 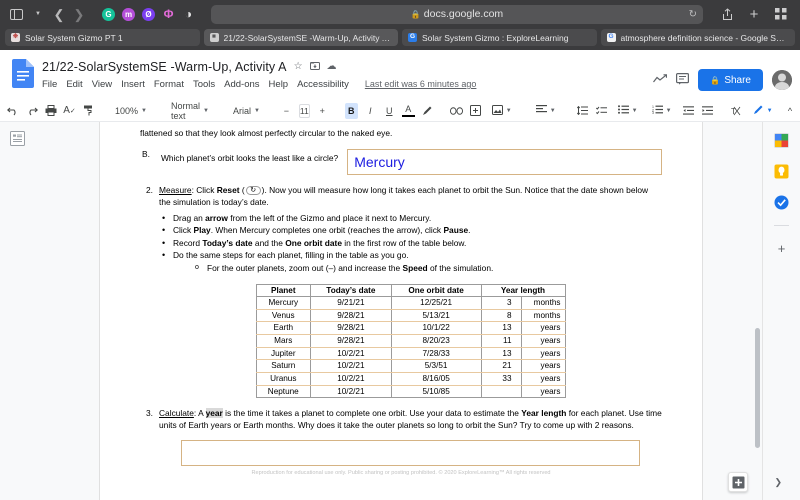 What do you see at coordinates (351, 110) in the screenshot?
I see `bold-button: B` at bounding box center [351, 110].